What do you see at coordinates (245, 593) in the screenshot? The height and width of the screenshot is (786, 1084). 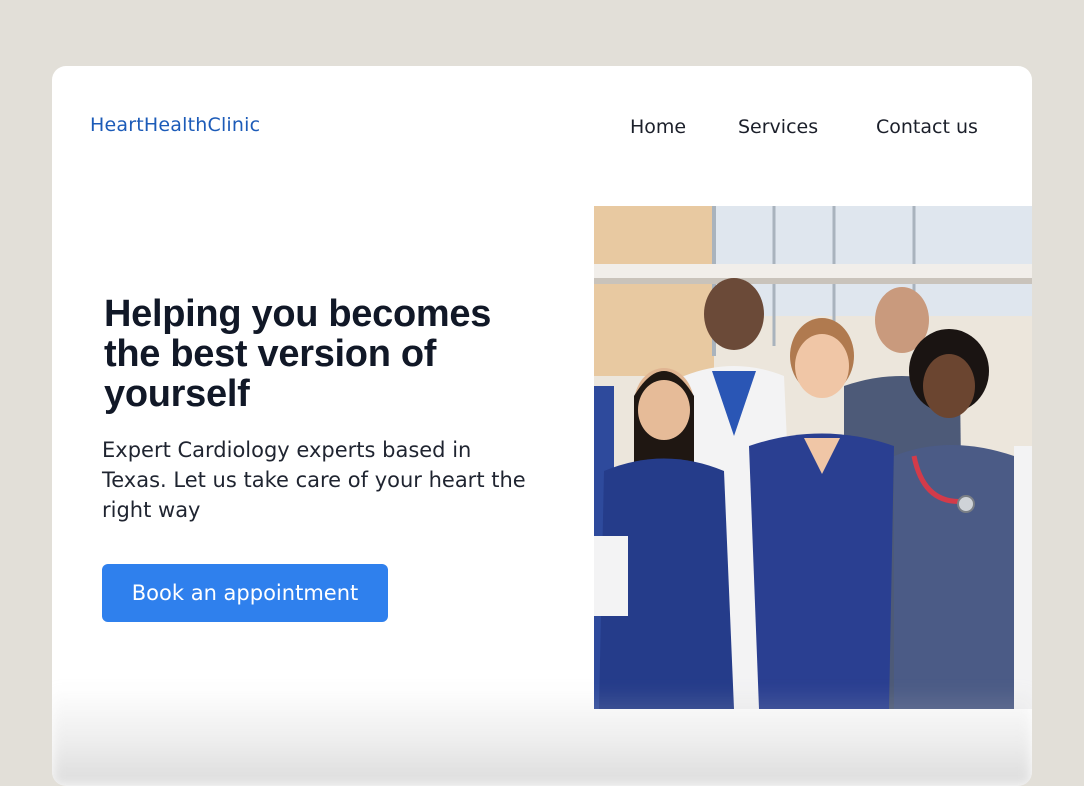 I see `book-appointment-button: Book an appointment` at bounding box center [245, 593].